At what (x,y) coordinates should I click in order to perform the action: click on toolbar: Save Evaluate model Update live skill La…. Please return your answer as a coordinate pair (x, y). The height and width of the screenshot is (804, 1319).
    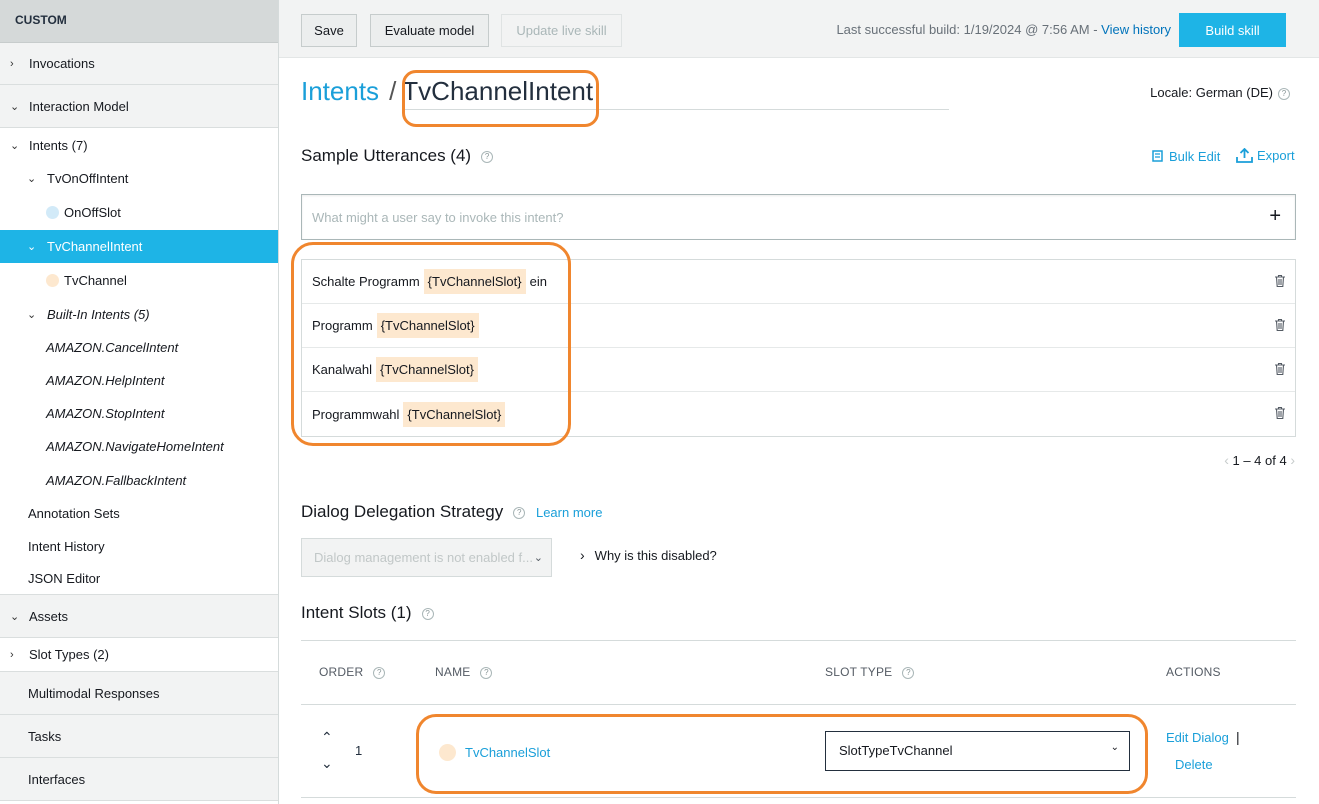
    Looking at the image, I should click on (799, 29).